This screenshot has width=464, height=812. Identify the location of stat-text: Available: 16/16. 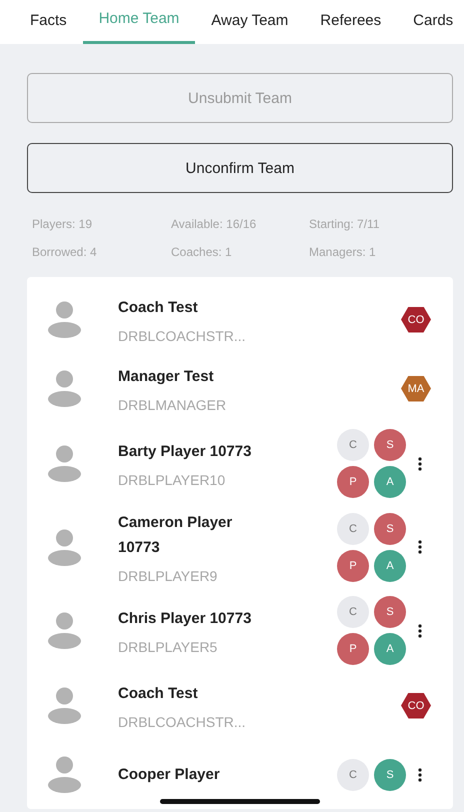
(214, 224).